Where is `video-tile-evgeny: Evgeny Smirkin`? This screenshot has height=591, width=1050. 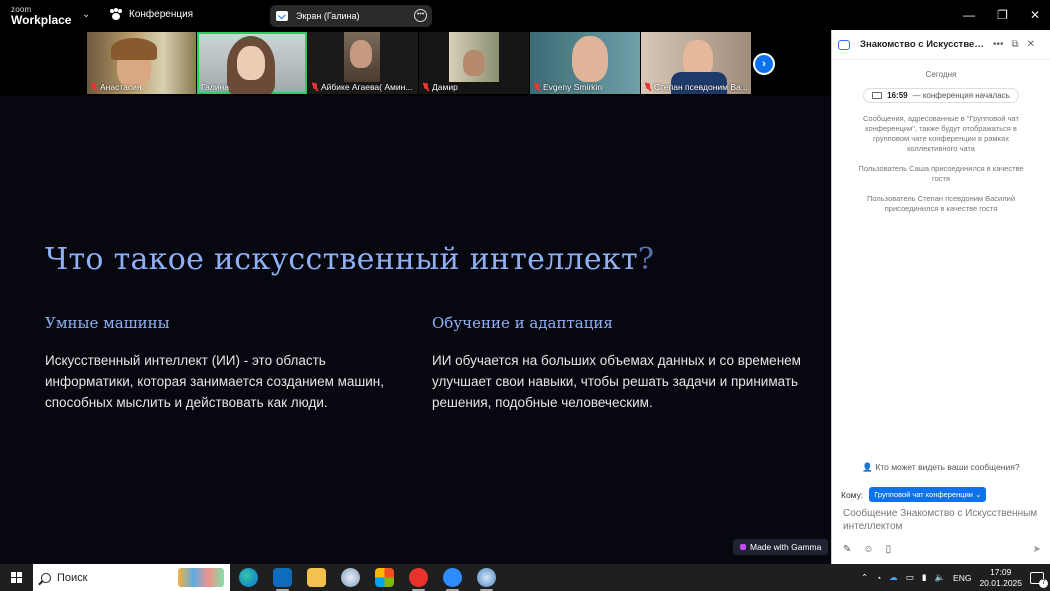
video-tile-evgeny: Evgeny Smirkin is located at coordinates (585, 63).